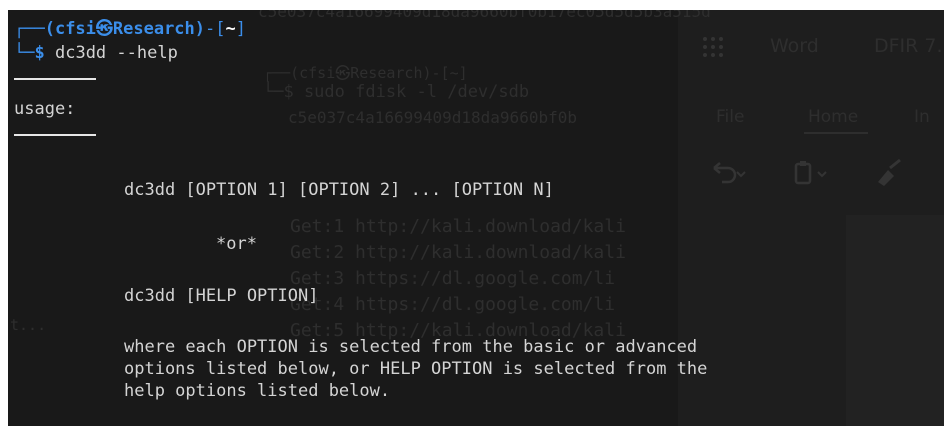 The height and width of the screenshot is (426, 944). I want to click on usage-rule-top, so click(55, 79).